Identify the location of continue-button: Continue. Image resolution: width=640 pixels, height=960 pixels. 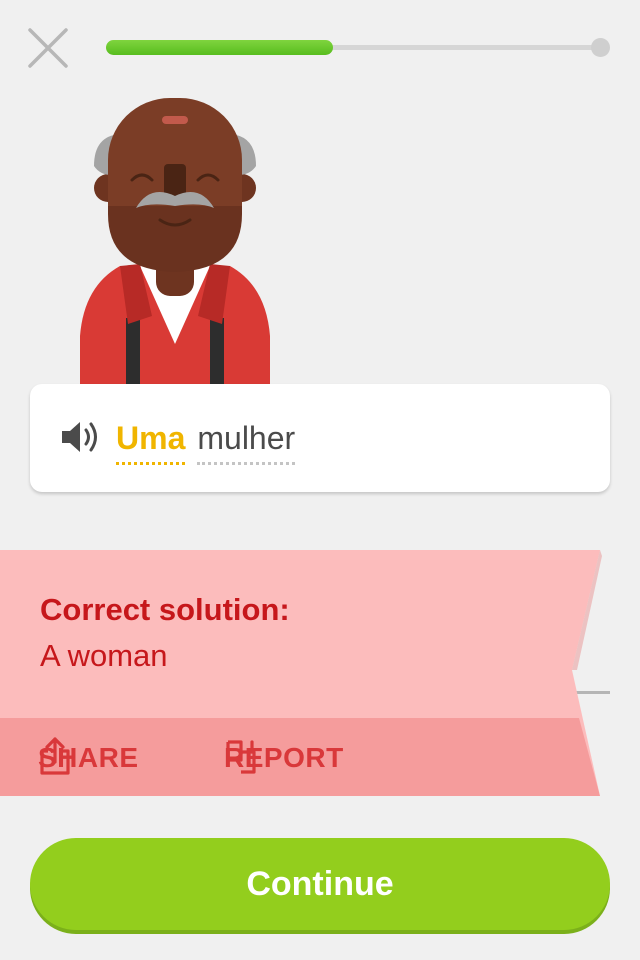
(320, 884).